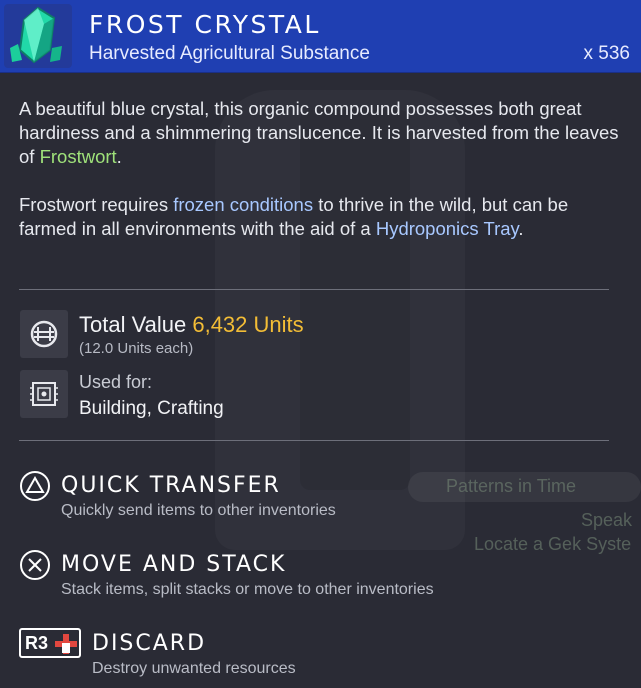  I want to click on action-title: QUICK TRANSFER, so click(171, 485).